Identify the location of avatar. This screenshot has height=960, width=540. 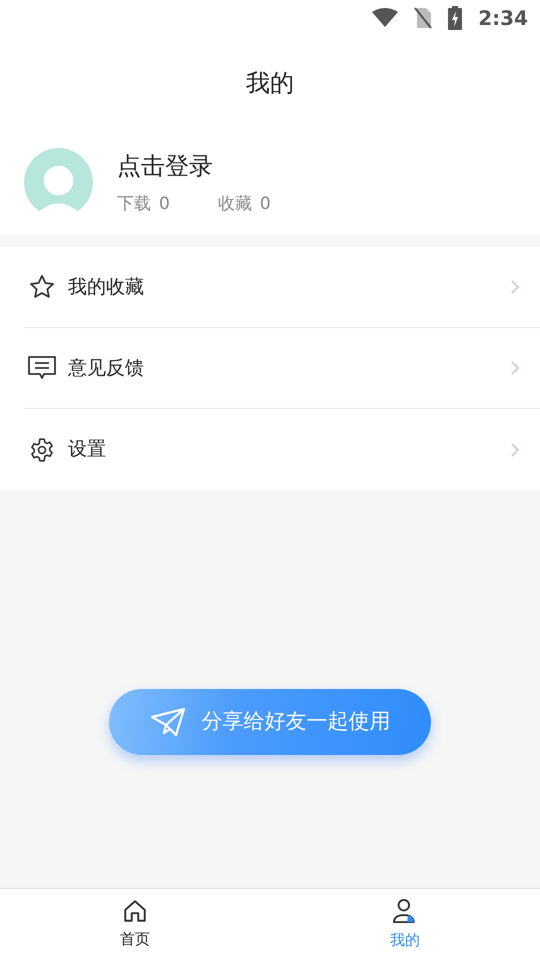
(58, 182).